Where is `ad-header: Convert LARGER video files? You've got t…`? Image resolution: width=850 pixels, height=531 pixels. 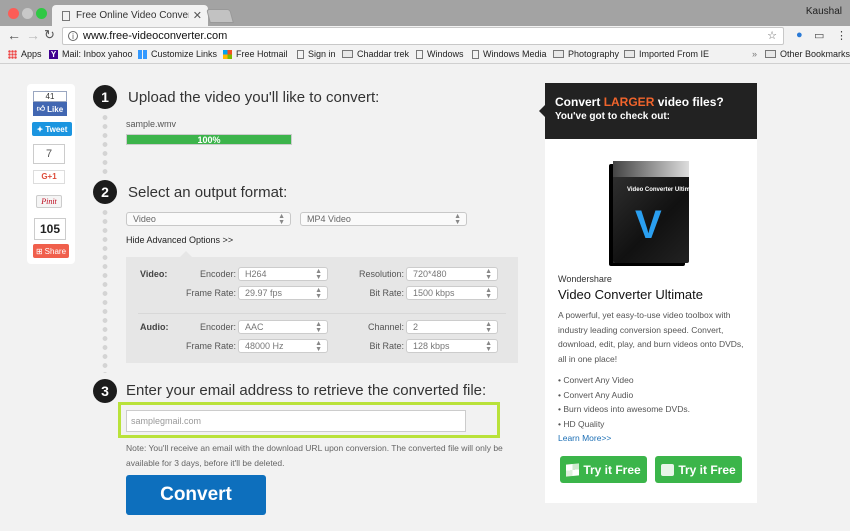
ad-header: Convert LARGER video files? You've got t… is located at coordinates (648, 111).